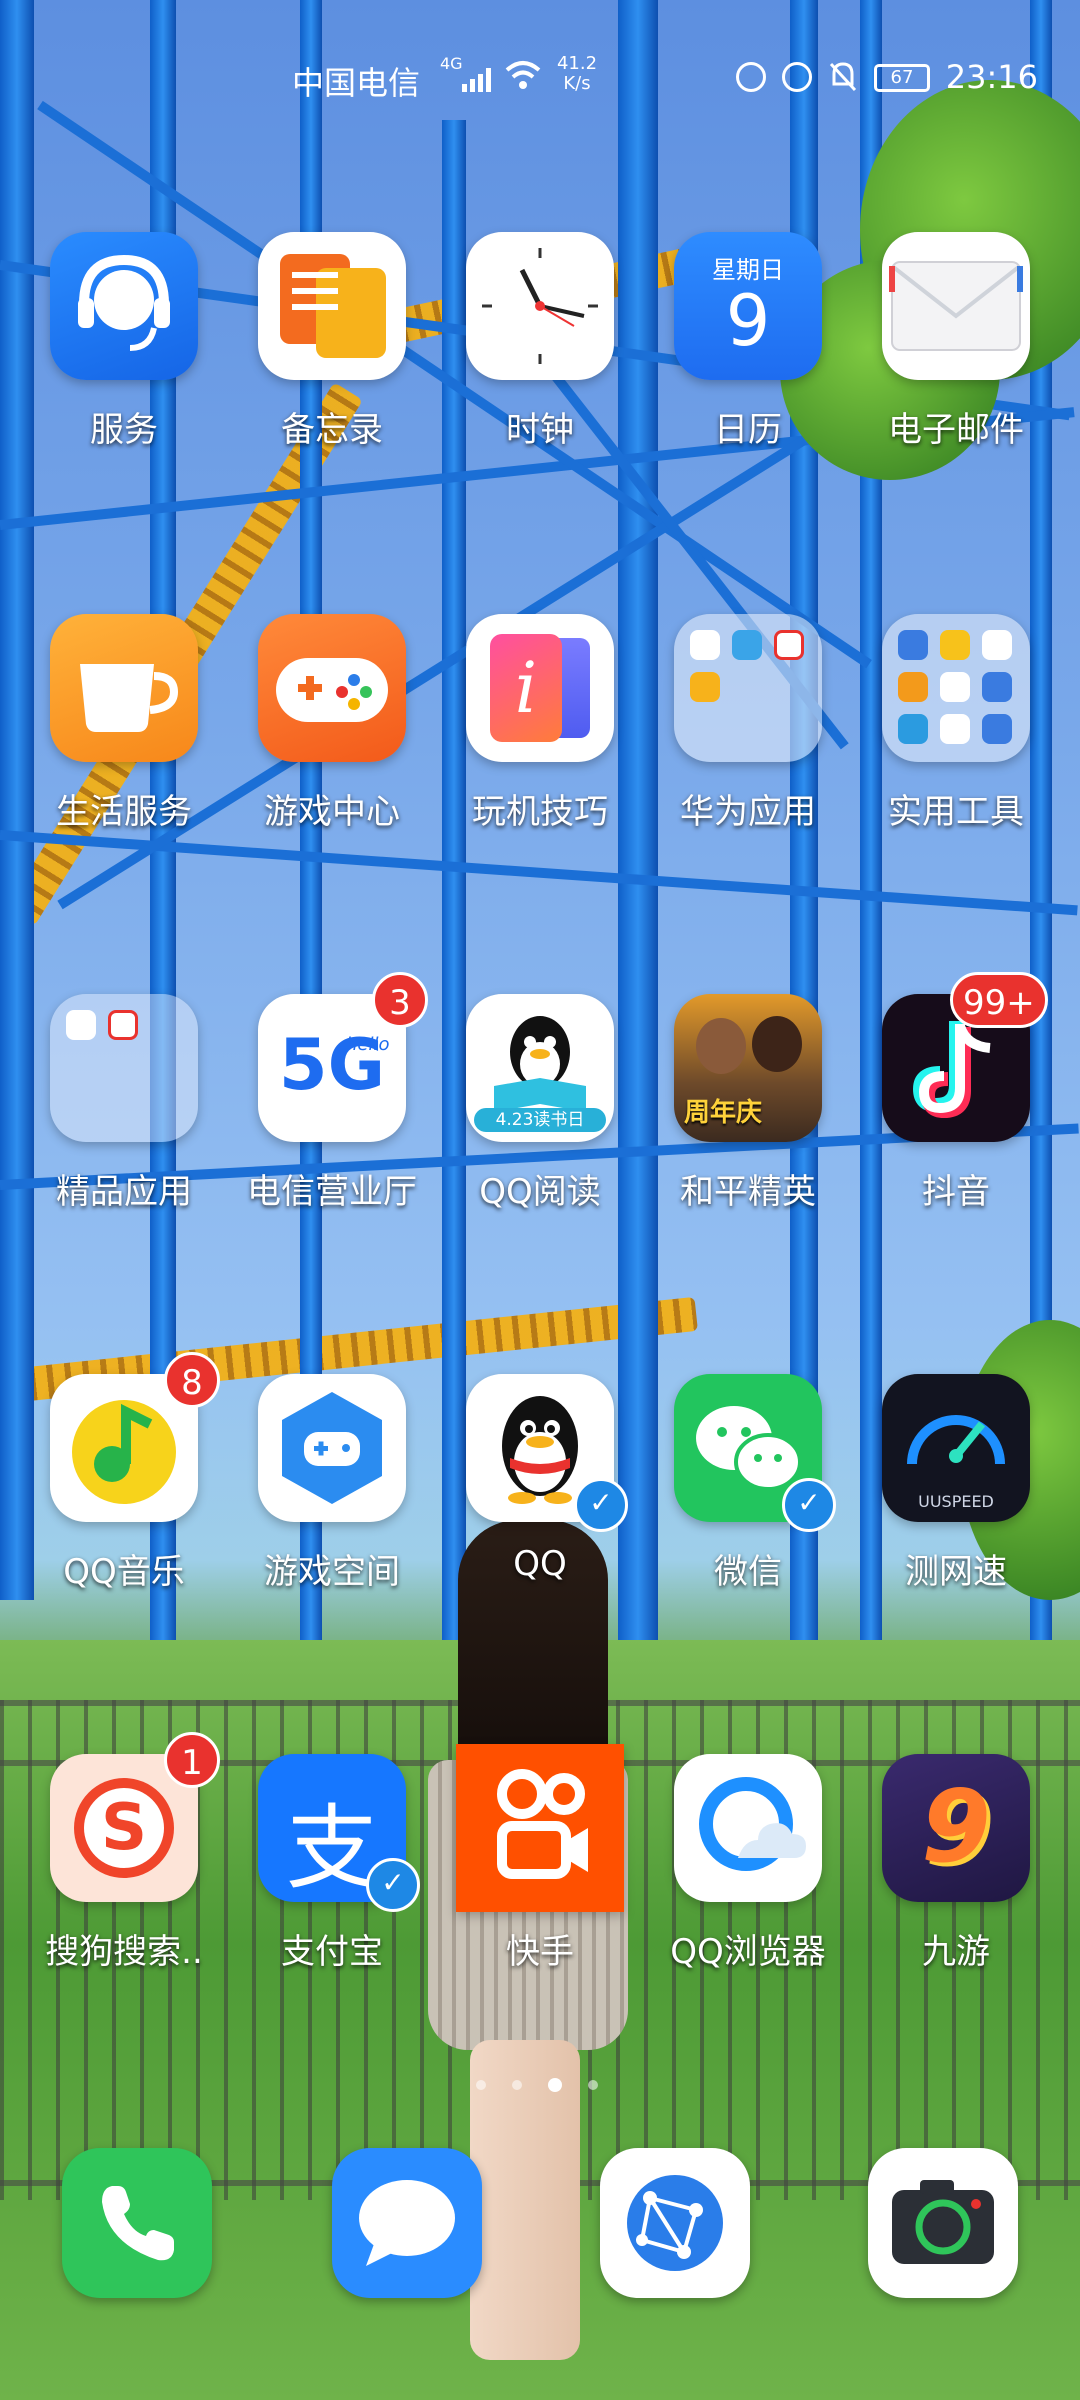  What do you see at coordinates (476, 78) in the screenshot?
I see `signal-icon` at bounding box center [476, 78].